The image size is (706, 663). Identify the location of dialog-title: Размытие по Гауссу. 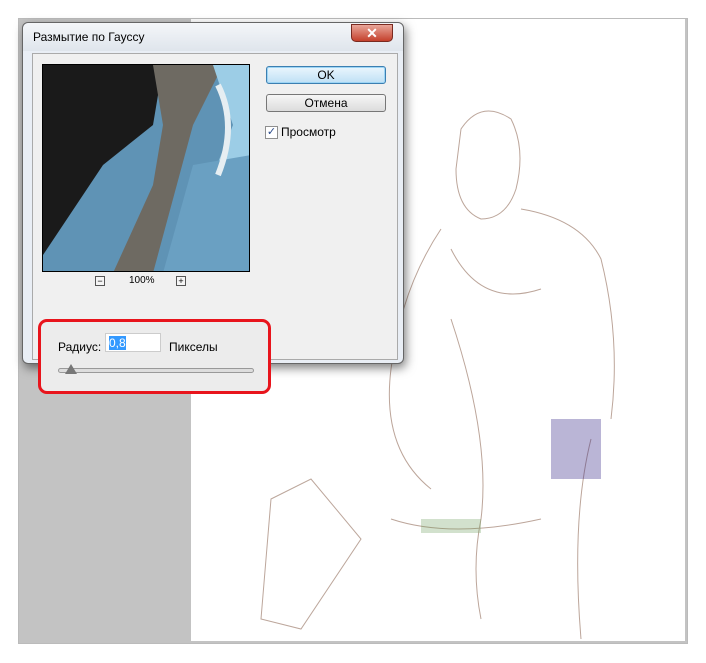
(89, 37).